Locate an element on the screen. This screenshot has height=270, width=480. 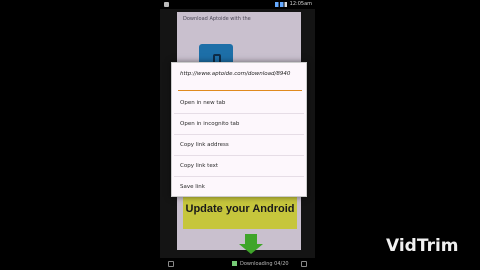
bottom-nav-bar: Downloading 04/20 is located at coordinates (237, 264).